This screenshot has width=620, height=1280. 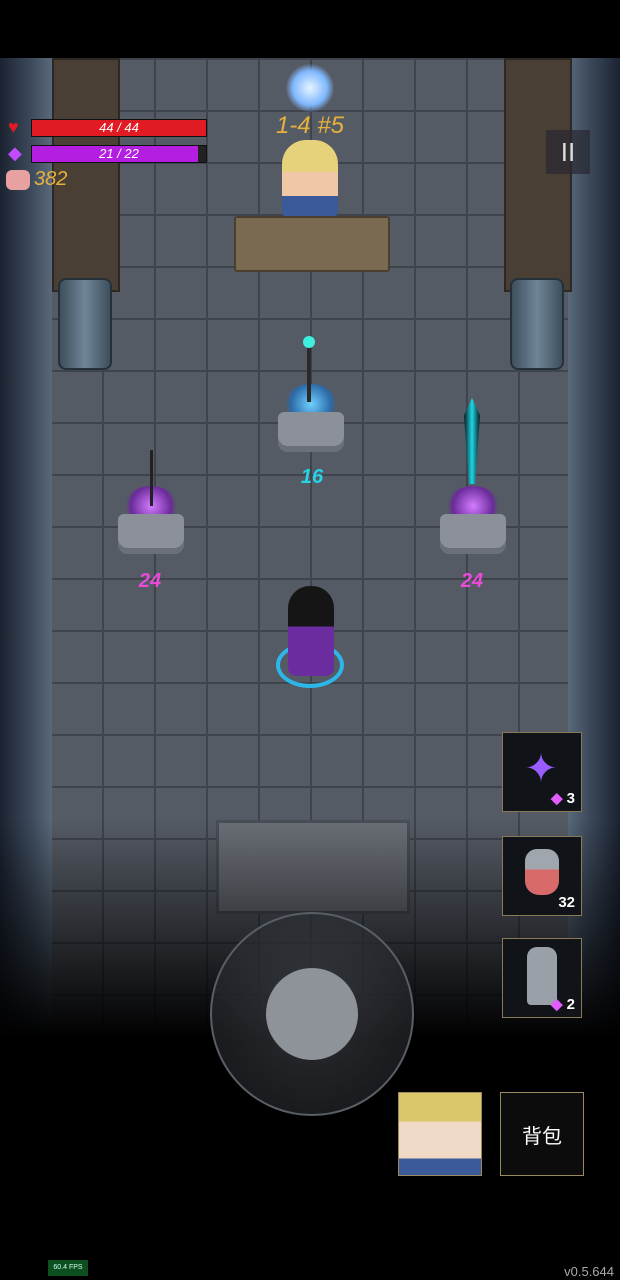 I want to click on mana-bar: 21 / 22, so click(x=119, y=154).